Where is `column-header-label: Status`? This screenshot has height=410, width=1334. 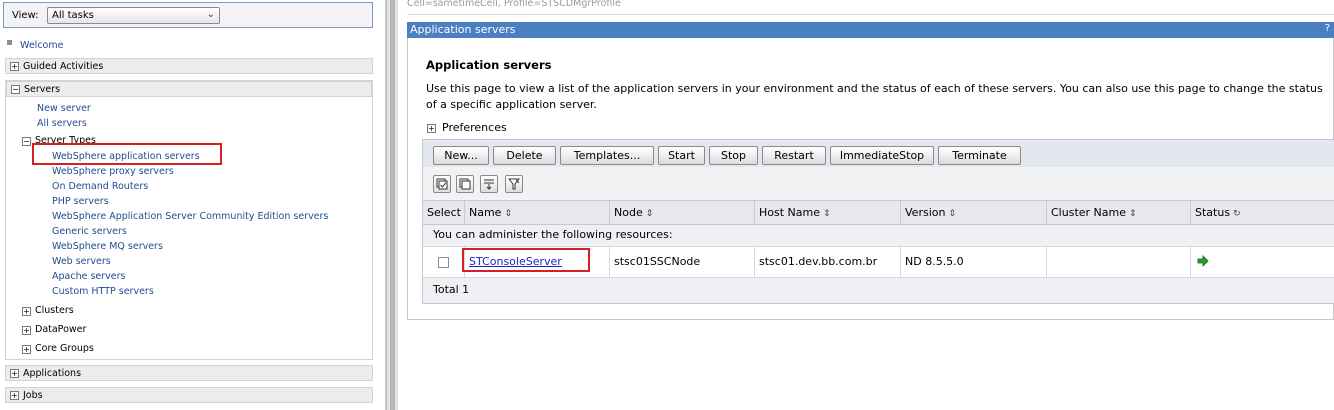 column-header-label: Status is located at coordinates (1213, 212).